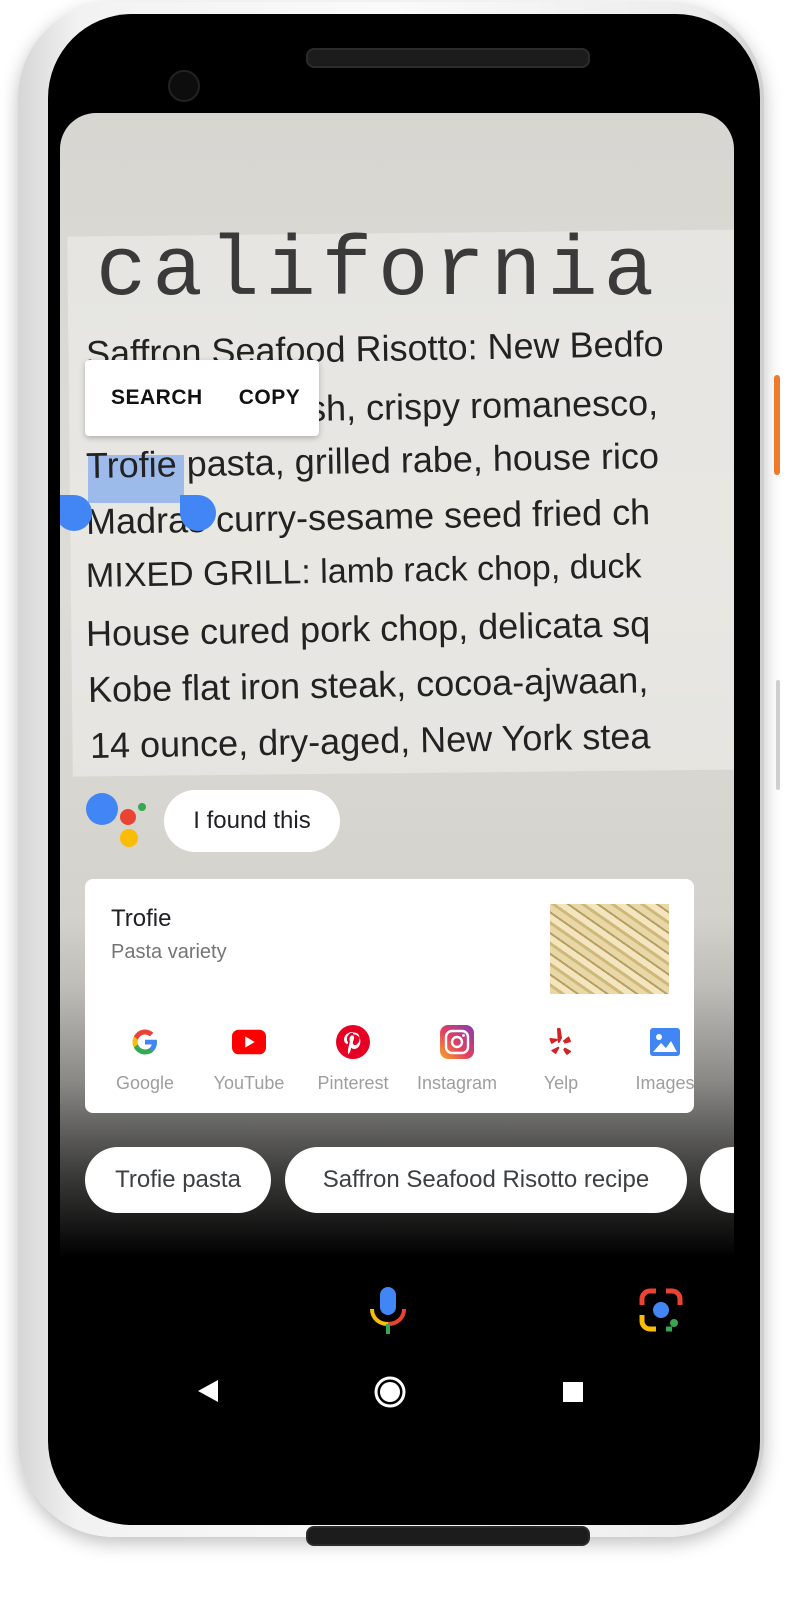 The image size is (795, 1600). What do you see at coordinates (448, 1536) in the screenshot?
I see `bottom-speaker` at bounding box center [448, 1536].